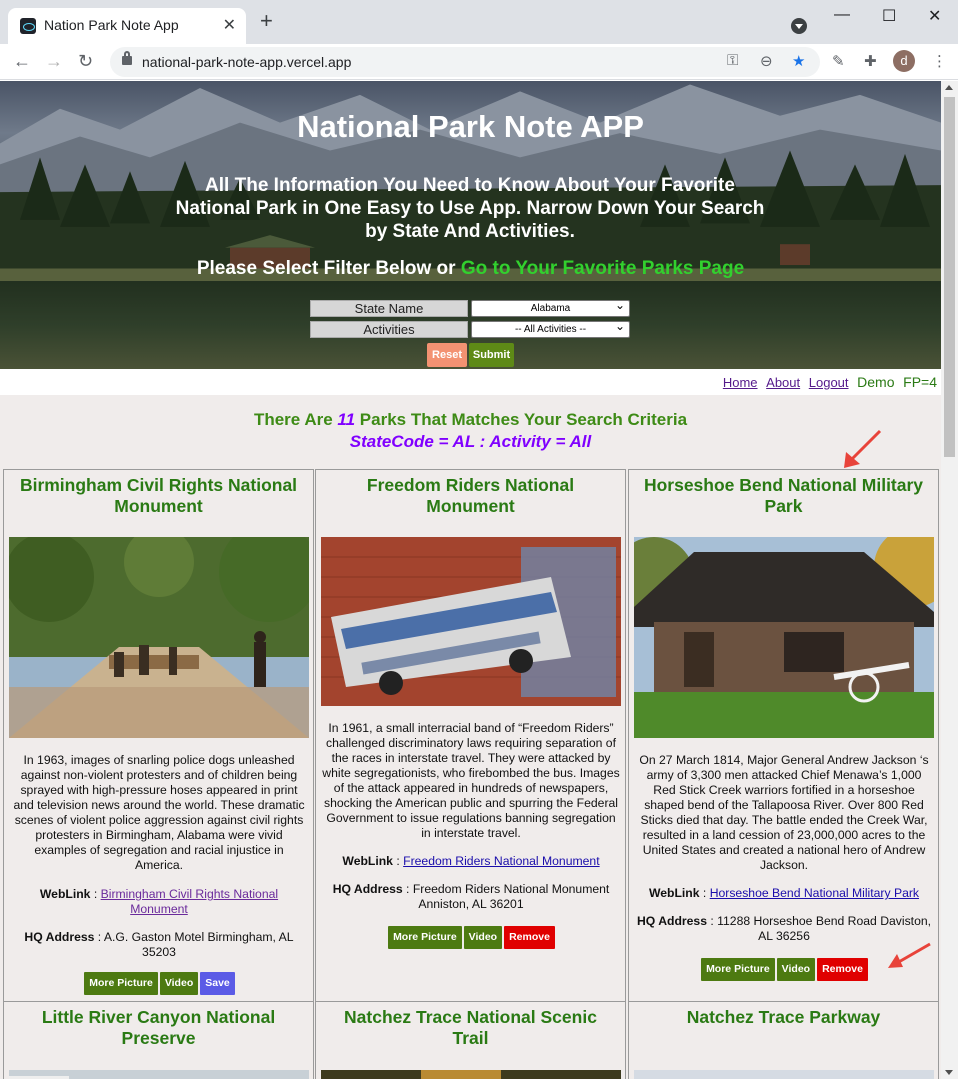 The image size is (958, 1079). I want to click on menu-dots-icon: ⋮, so click(939, 61).